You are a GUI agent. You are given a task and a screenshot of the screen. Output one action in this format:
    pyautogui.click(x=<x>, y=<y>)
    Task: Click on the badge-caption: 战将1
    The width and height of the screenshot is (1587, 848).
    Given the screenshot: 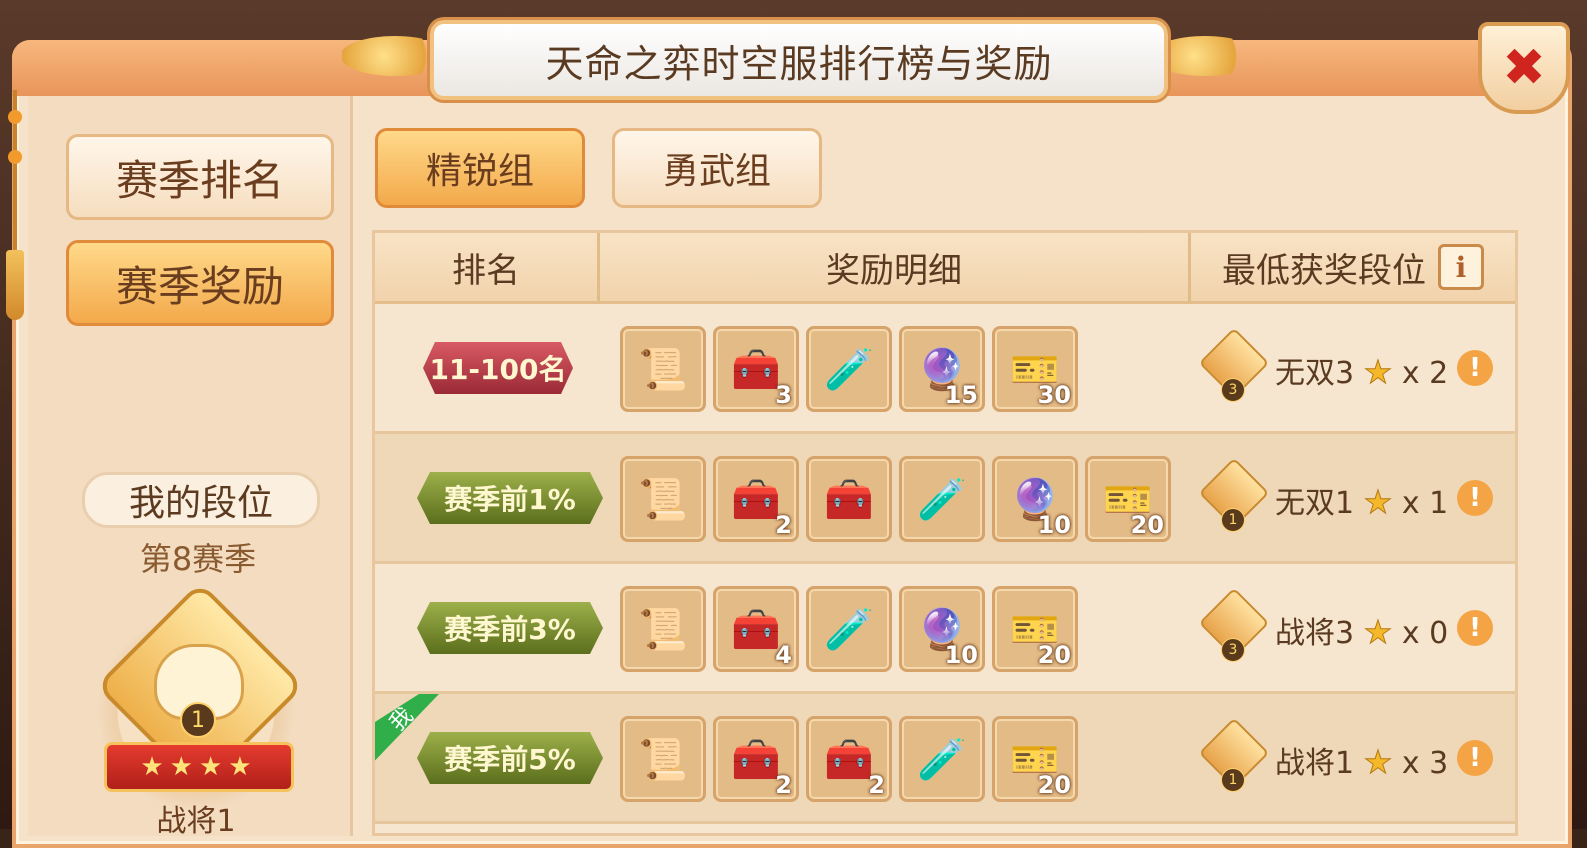 What is the action you would take?
    pyautogui.click(x=196, y=821)
    